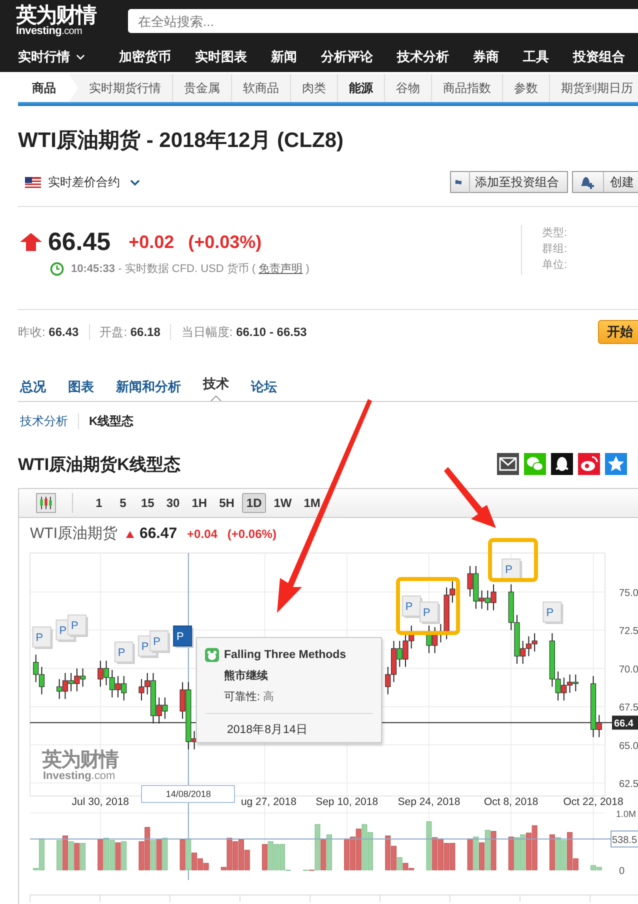 The image size is (638, 904). I want to click on axis-label: 1.0M, so click(626, 814).